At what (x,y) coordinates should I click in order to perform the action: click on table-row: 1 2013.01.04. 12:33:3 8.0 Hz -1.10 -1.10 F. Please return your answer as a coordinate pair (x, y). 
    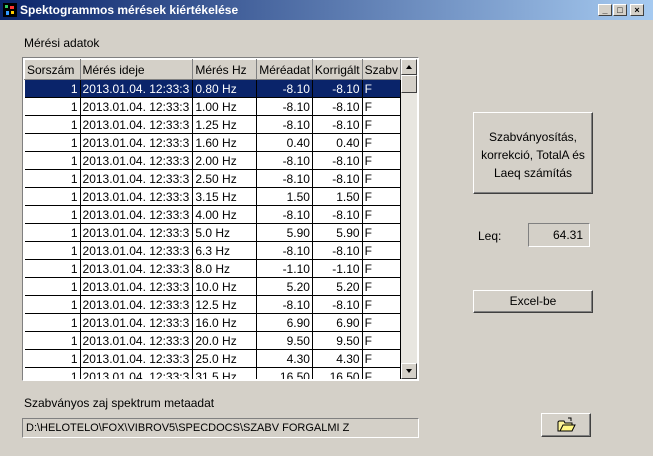
    Looking at the image, I should click on (212, 268).